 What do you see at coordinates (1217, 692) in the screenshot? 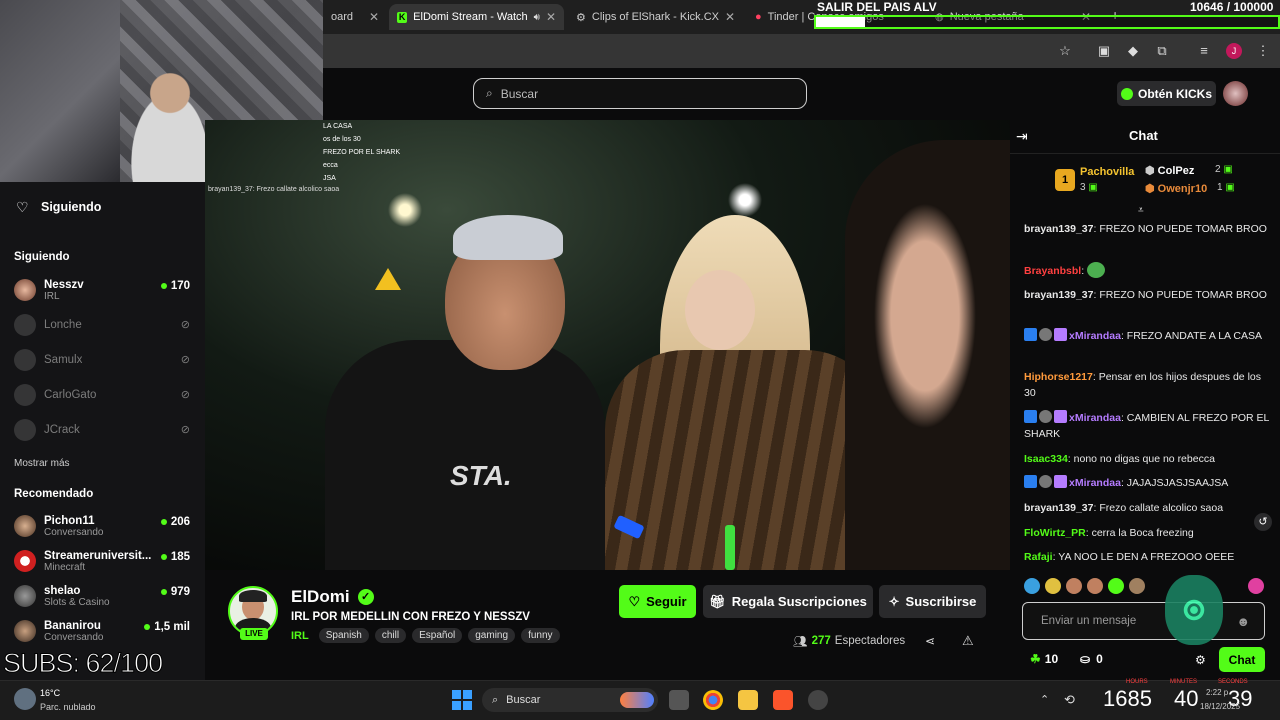
I see `system-time: 2:22 p` at bounding box center [1217, 692].